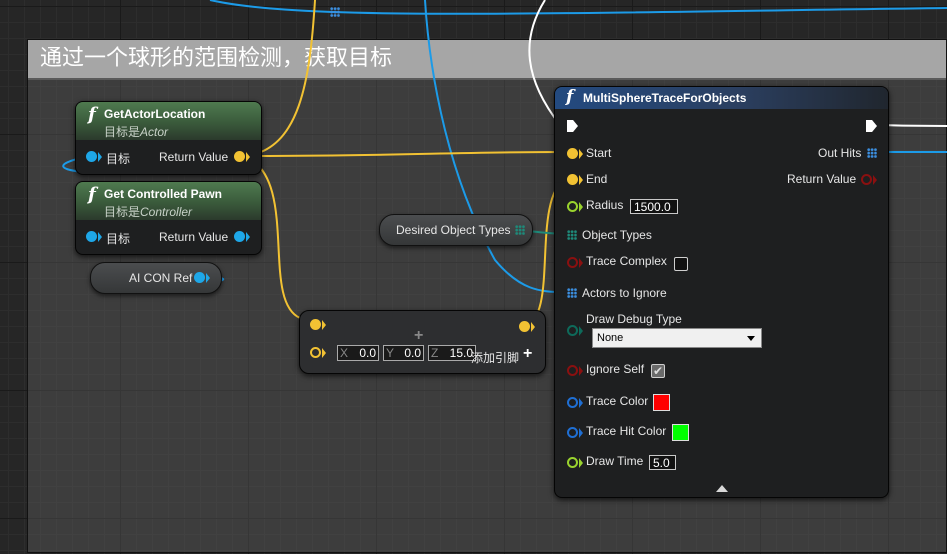  What do you see at coordinates (155, 114) in the screenshot?
I see `get-actor-location-title: GetActorLocation` at bounding box center [155, 114].